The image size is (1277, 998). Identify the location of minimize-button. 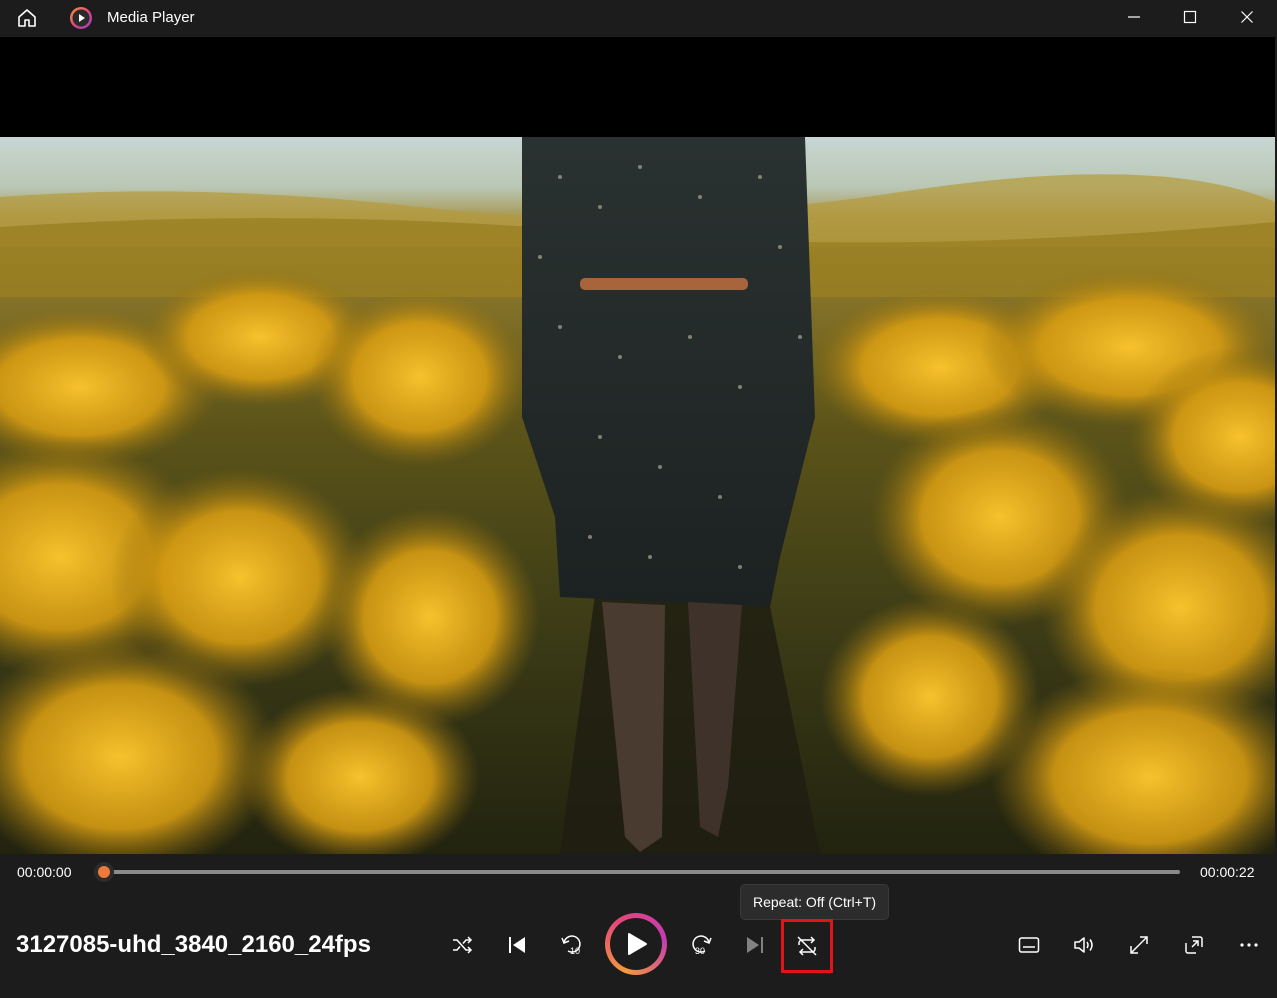
(1134, 17).